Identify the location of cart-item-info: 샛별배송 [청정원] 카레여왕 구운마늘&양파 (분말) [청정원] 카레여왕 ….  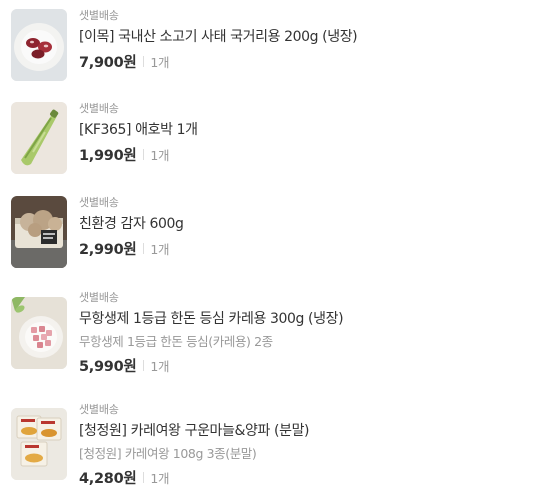
(309, 445).